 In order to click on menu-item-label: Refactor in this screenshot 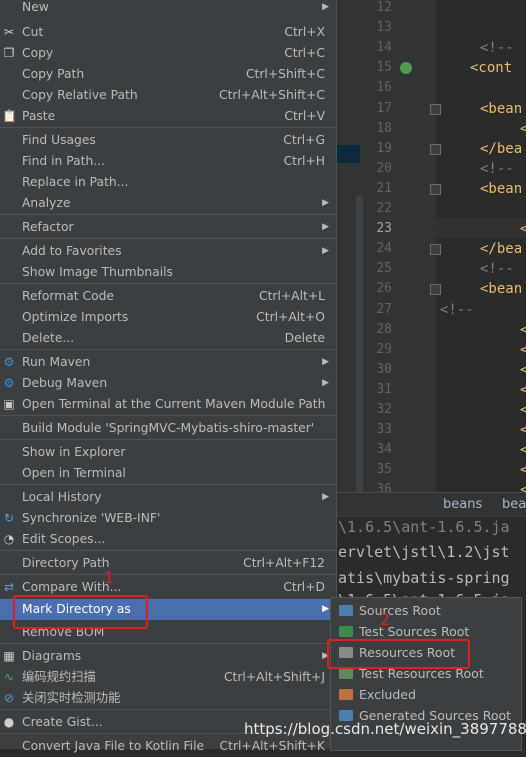, I will do `click(48, 227)`.